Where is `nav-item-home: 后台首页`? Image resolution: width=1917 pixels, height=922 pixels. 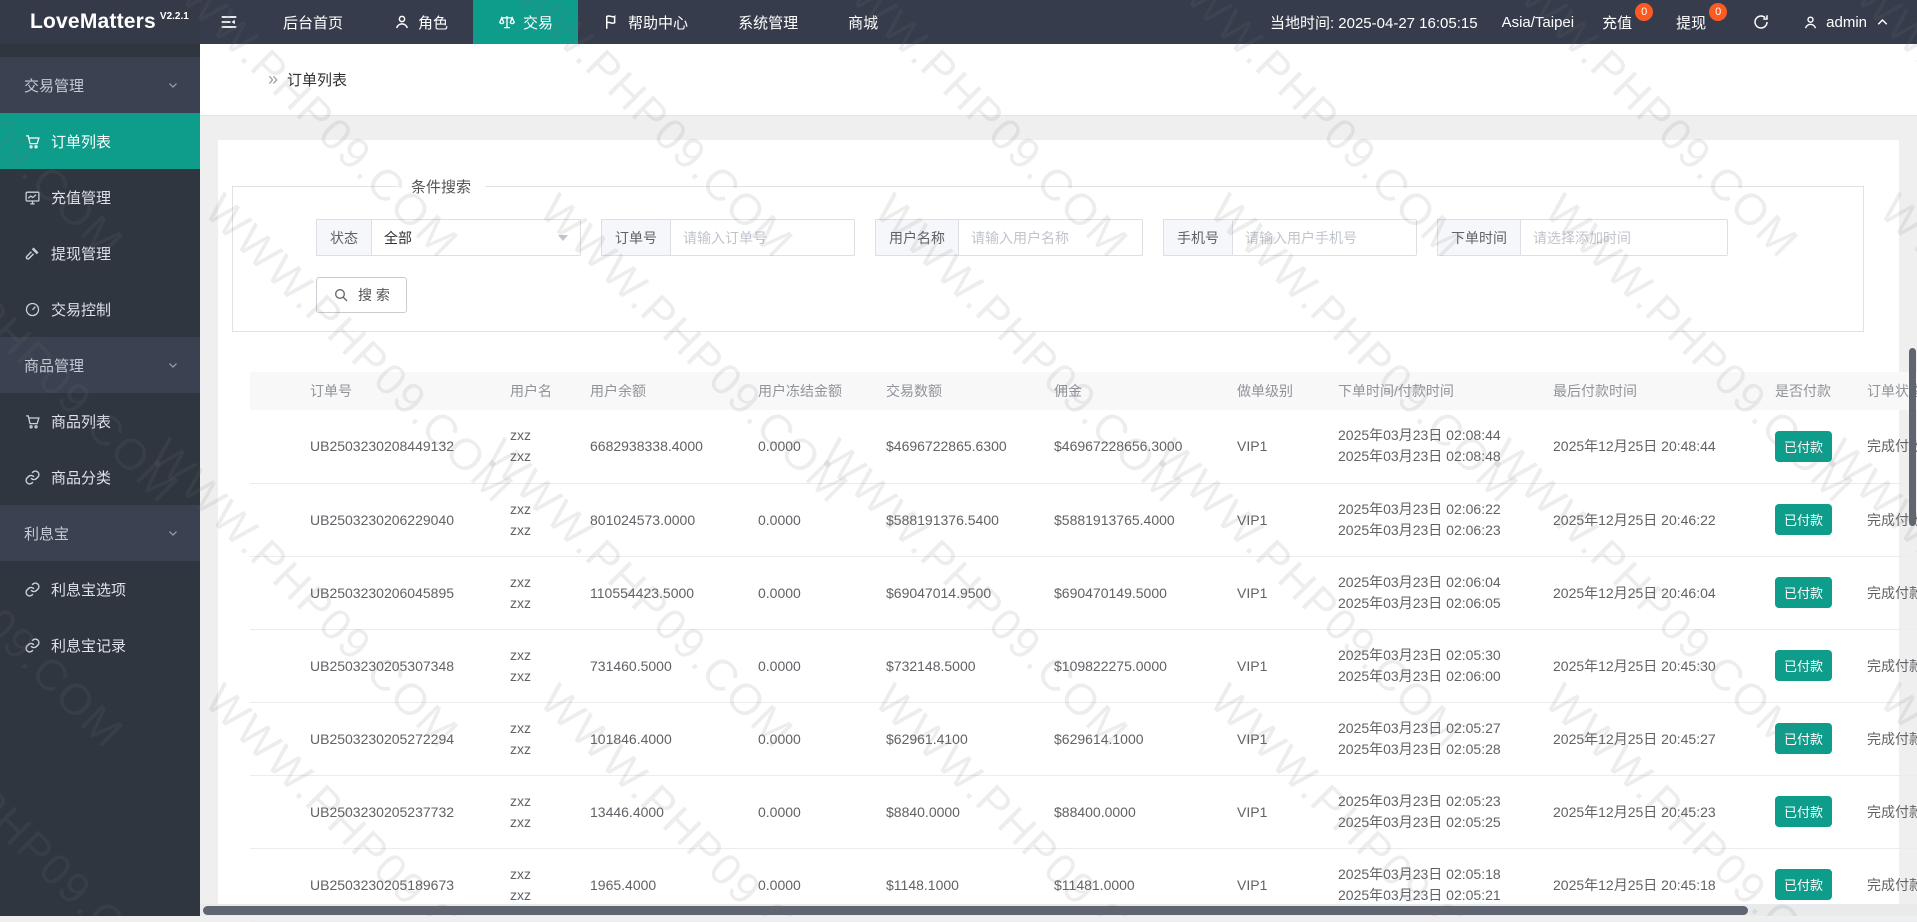
nav-item-home: 后台首页 is located at coordinates (313, 22).